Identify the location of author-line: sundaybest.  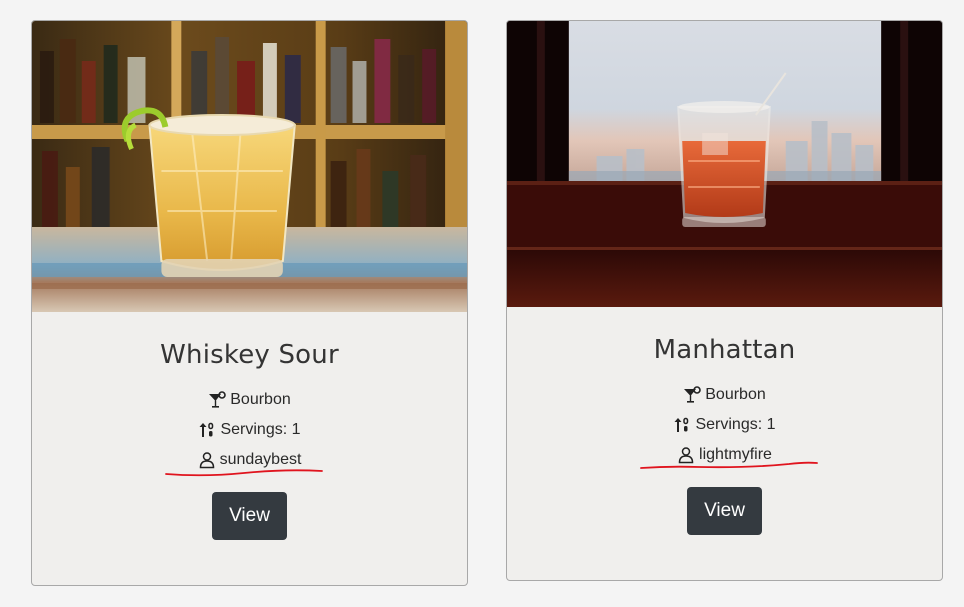
(249, 463).